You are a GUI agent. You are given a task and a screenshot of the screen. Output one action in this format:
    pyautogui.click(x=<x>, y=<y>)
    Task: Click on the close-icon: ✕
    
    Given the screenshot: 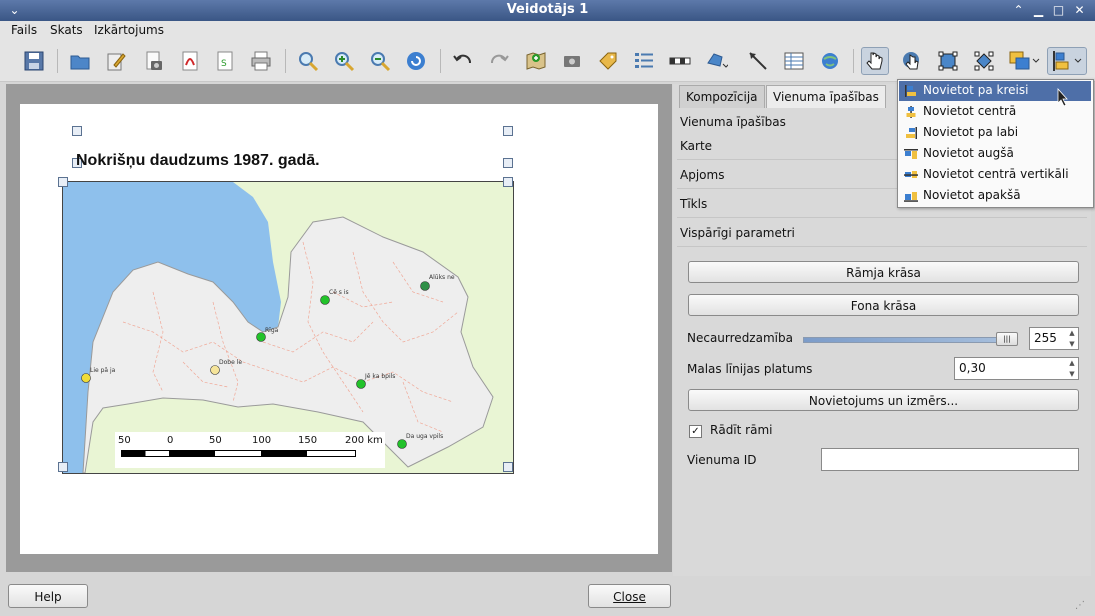 What is the action you would take?
    pyautogui.click(x=1079, y=10)
    